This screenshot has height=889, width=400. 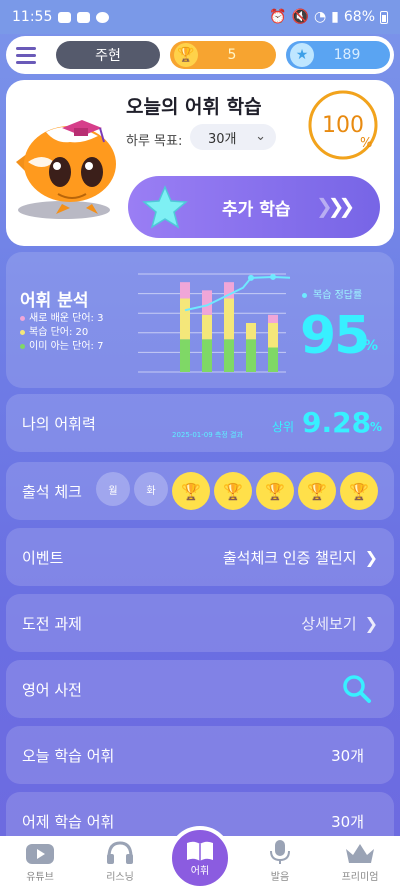 What do you see at coordinates (337, 422) in the screenshot?
I see `rank-value: 9.28` at bounding box center [337, 422].